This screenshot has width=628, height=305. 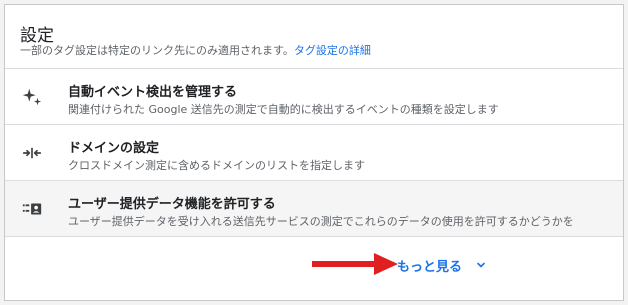 What do you see at coordinates (153, 92) in the screenshot?
I see `row-title: 自動イベント検出を管理する` at bounding box center [153, 92].